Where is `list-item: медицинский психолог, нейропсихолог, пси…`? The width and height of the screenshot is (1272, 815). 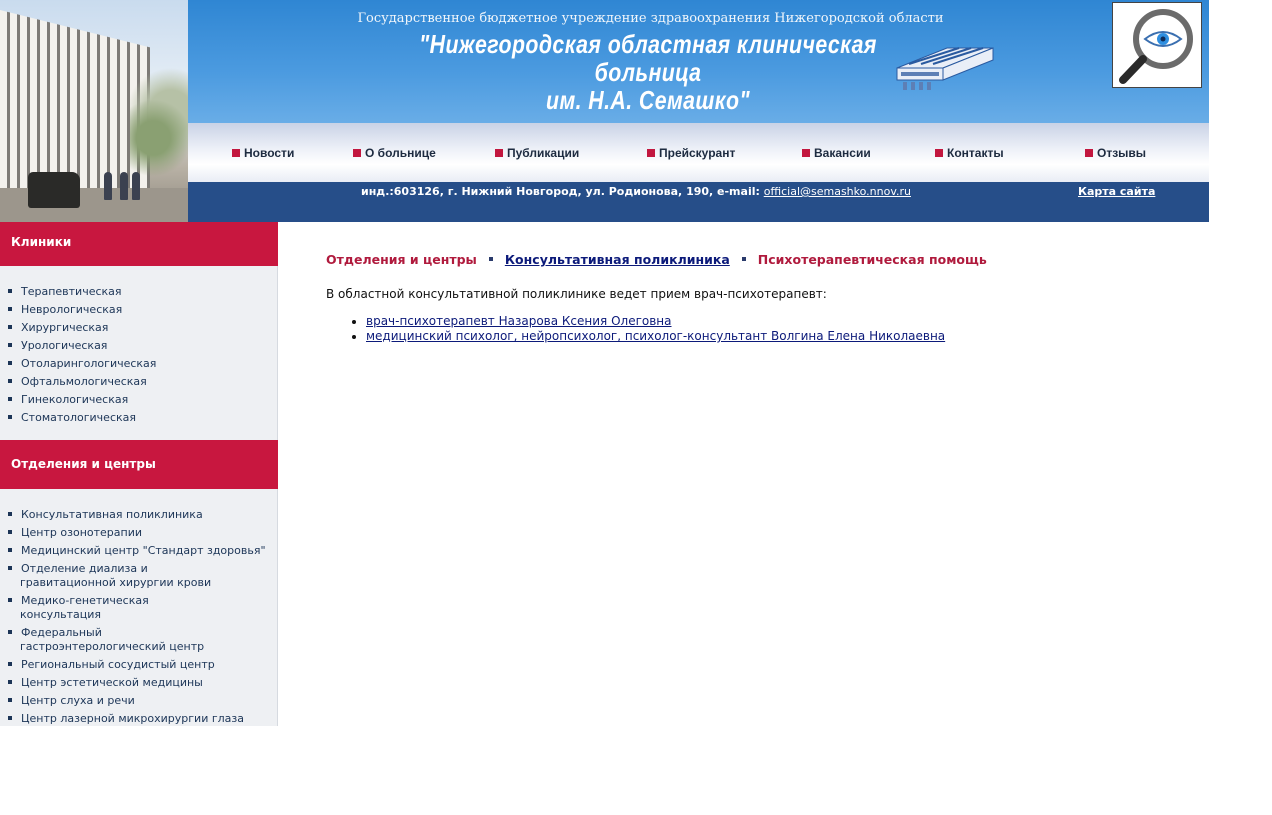
list-item: медицинский психолог, нейропсихолог, пси… is located at coordinates (796, 336).